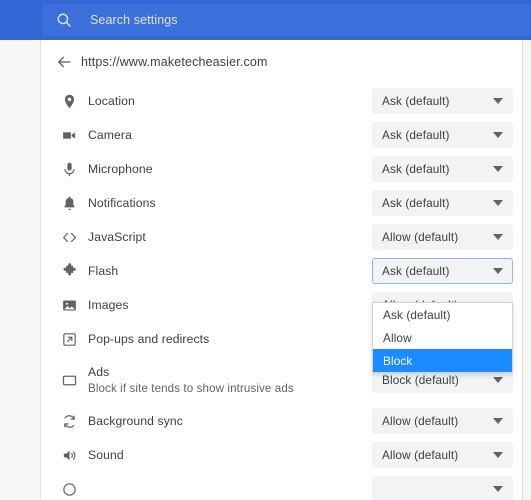 The height and width of the screenshot is (500, 531). I want to click on permission-label-background-sync: Background sync, so click(135, 421).